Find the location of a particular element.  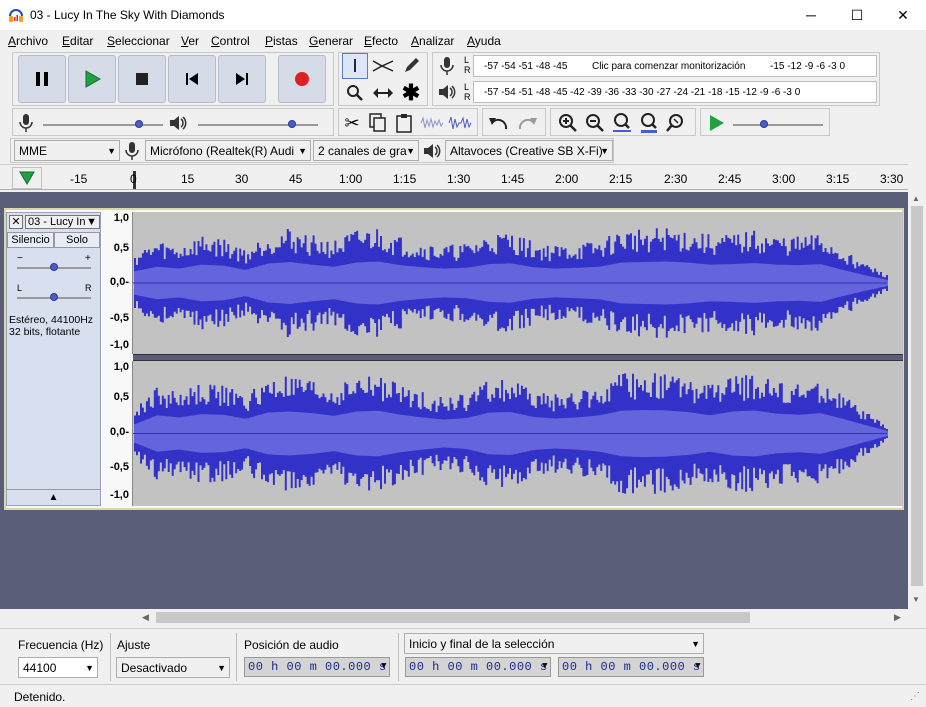

menu-editar: Editar is located at coordinates (77, 41).